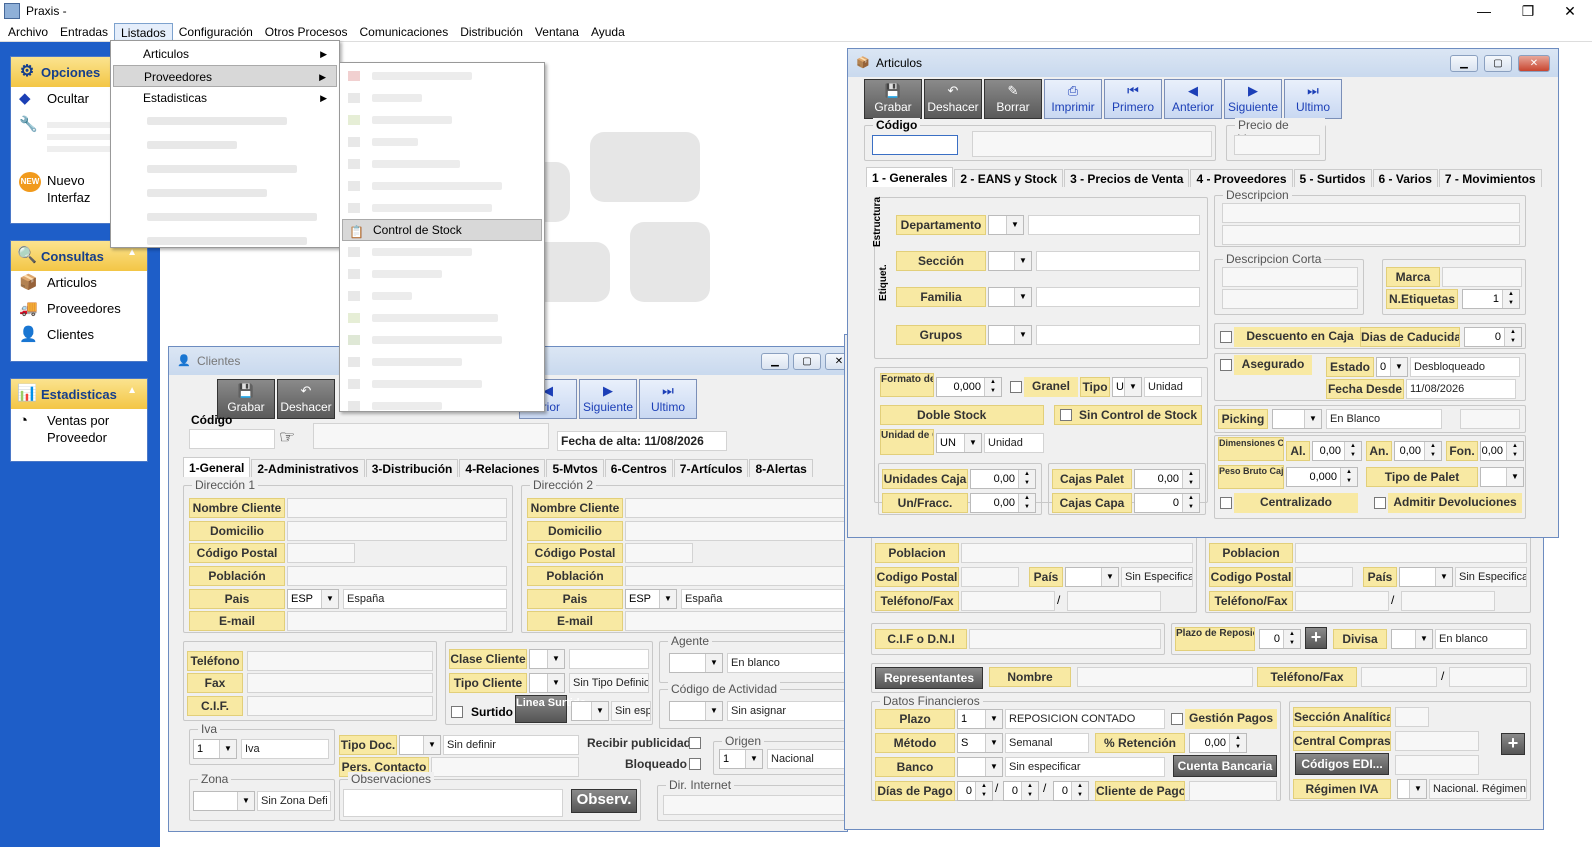 The image size is (1592, 847). What do you see at coordinates (877, 222) in the screenshot?
I see `tab-estructura: Estructura` at bounding box center [877, 222].